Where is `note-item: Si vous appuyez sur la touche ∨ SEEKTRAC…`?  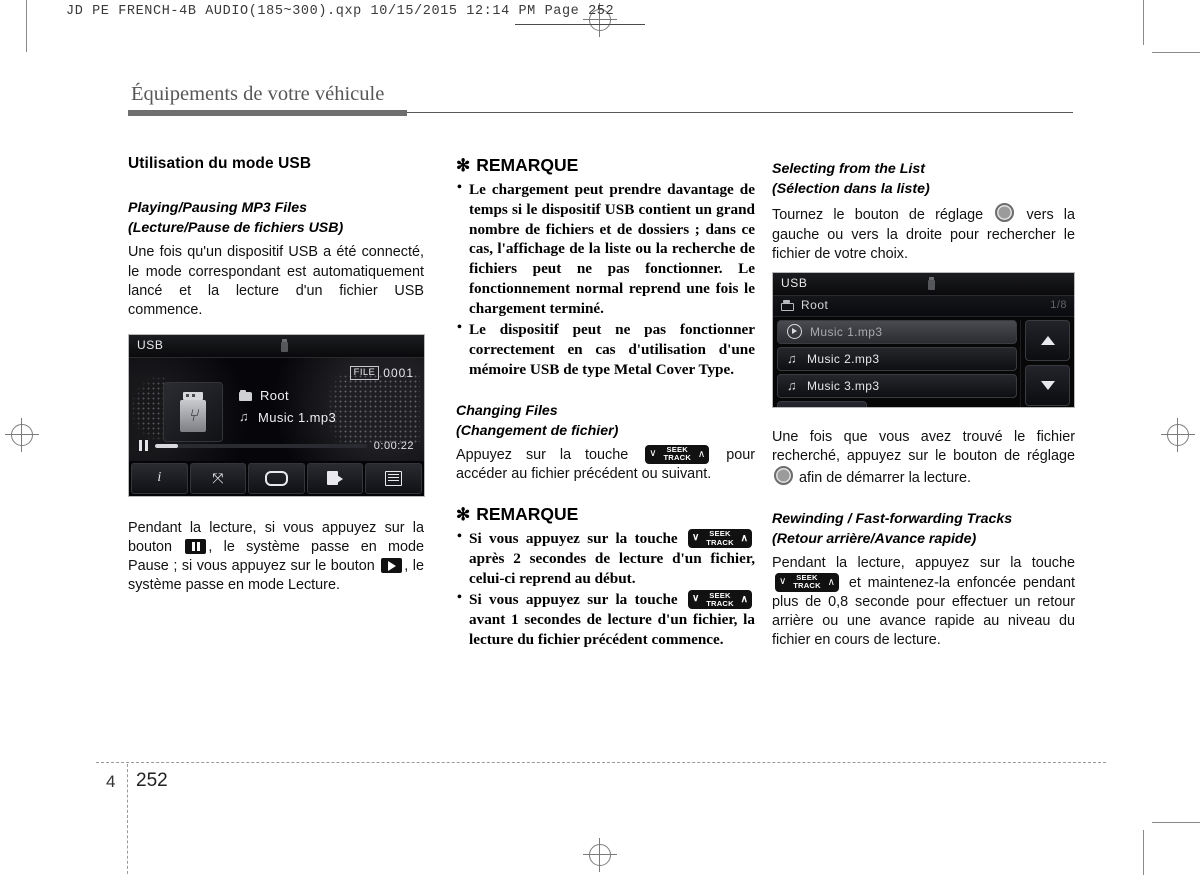 note-item: Si vous appuyez sur la touche ∨ SEEKTRAC… is located at coordinates (605, 558).